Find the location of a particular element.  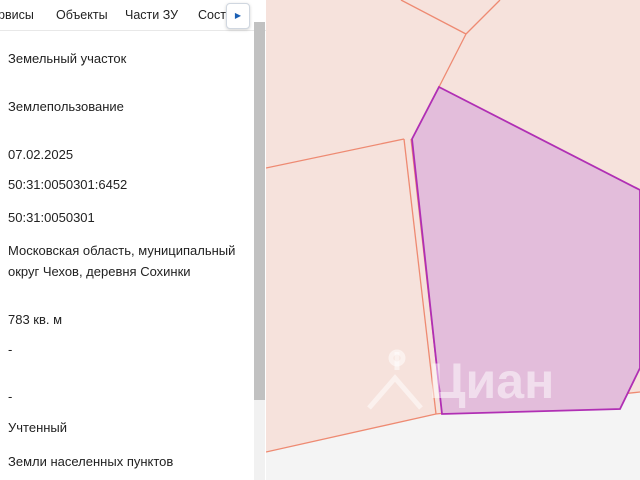

registration-date-value: 07.02.2025 is located at coordinates (41, 154).